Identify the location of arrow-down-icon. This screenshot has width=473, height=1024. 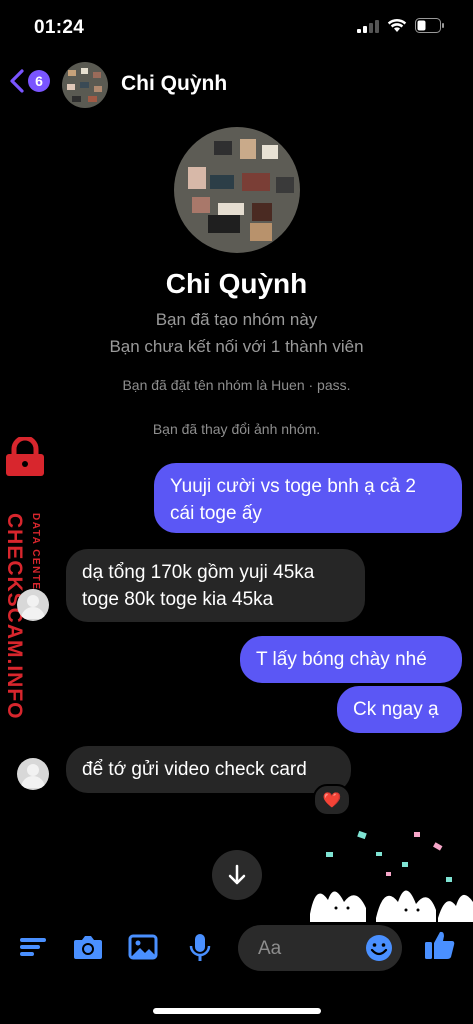
(237, 874).